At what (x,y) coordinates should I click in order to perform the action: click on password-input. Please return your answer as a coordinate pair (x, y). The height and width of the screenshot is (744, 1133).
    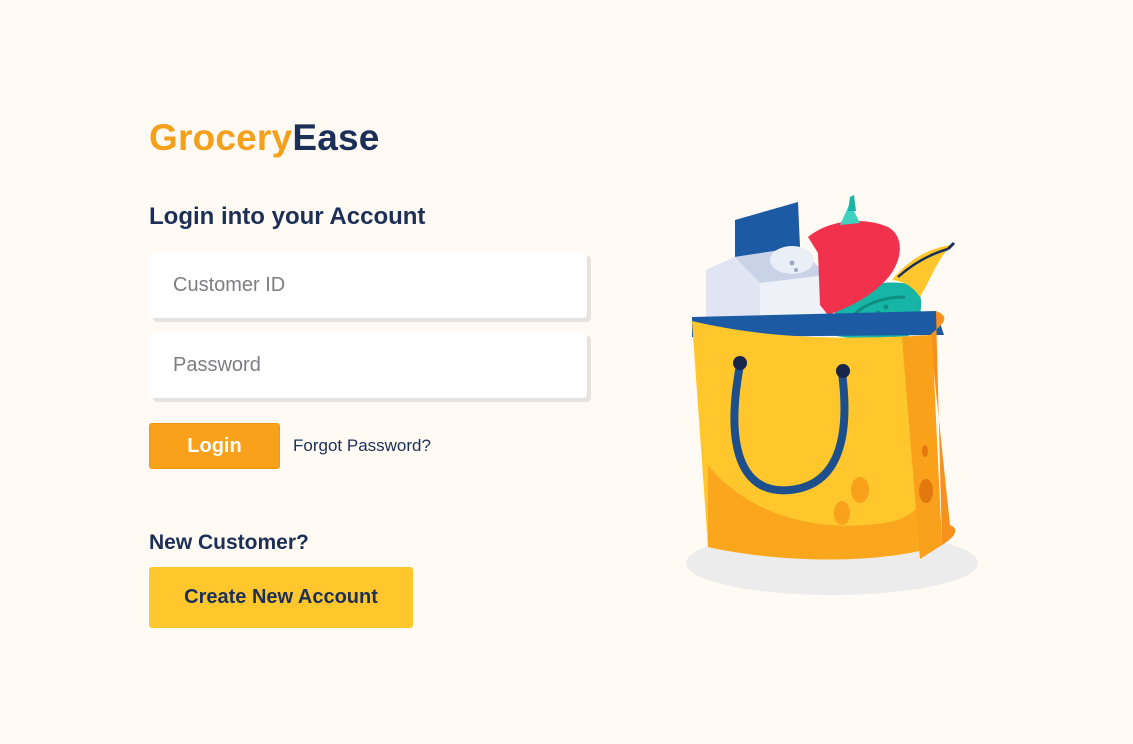
    Looking at the image, I should click on (368, 365).